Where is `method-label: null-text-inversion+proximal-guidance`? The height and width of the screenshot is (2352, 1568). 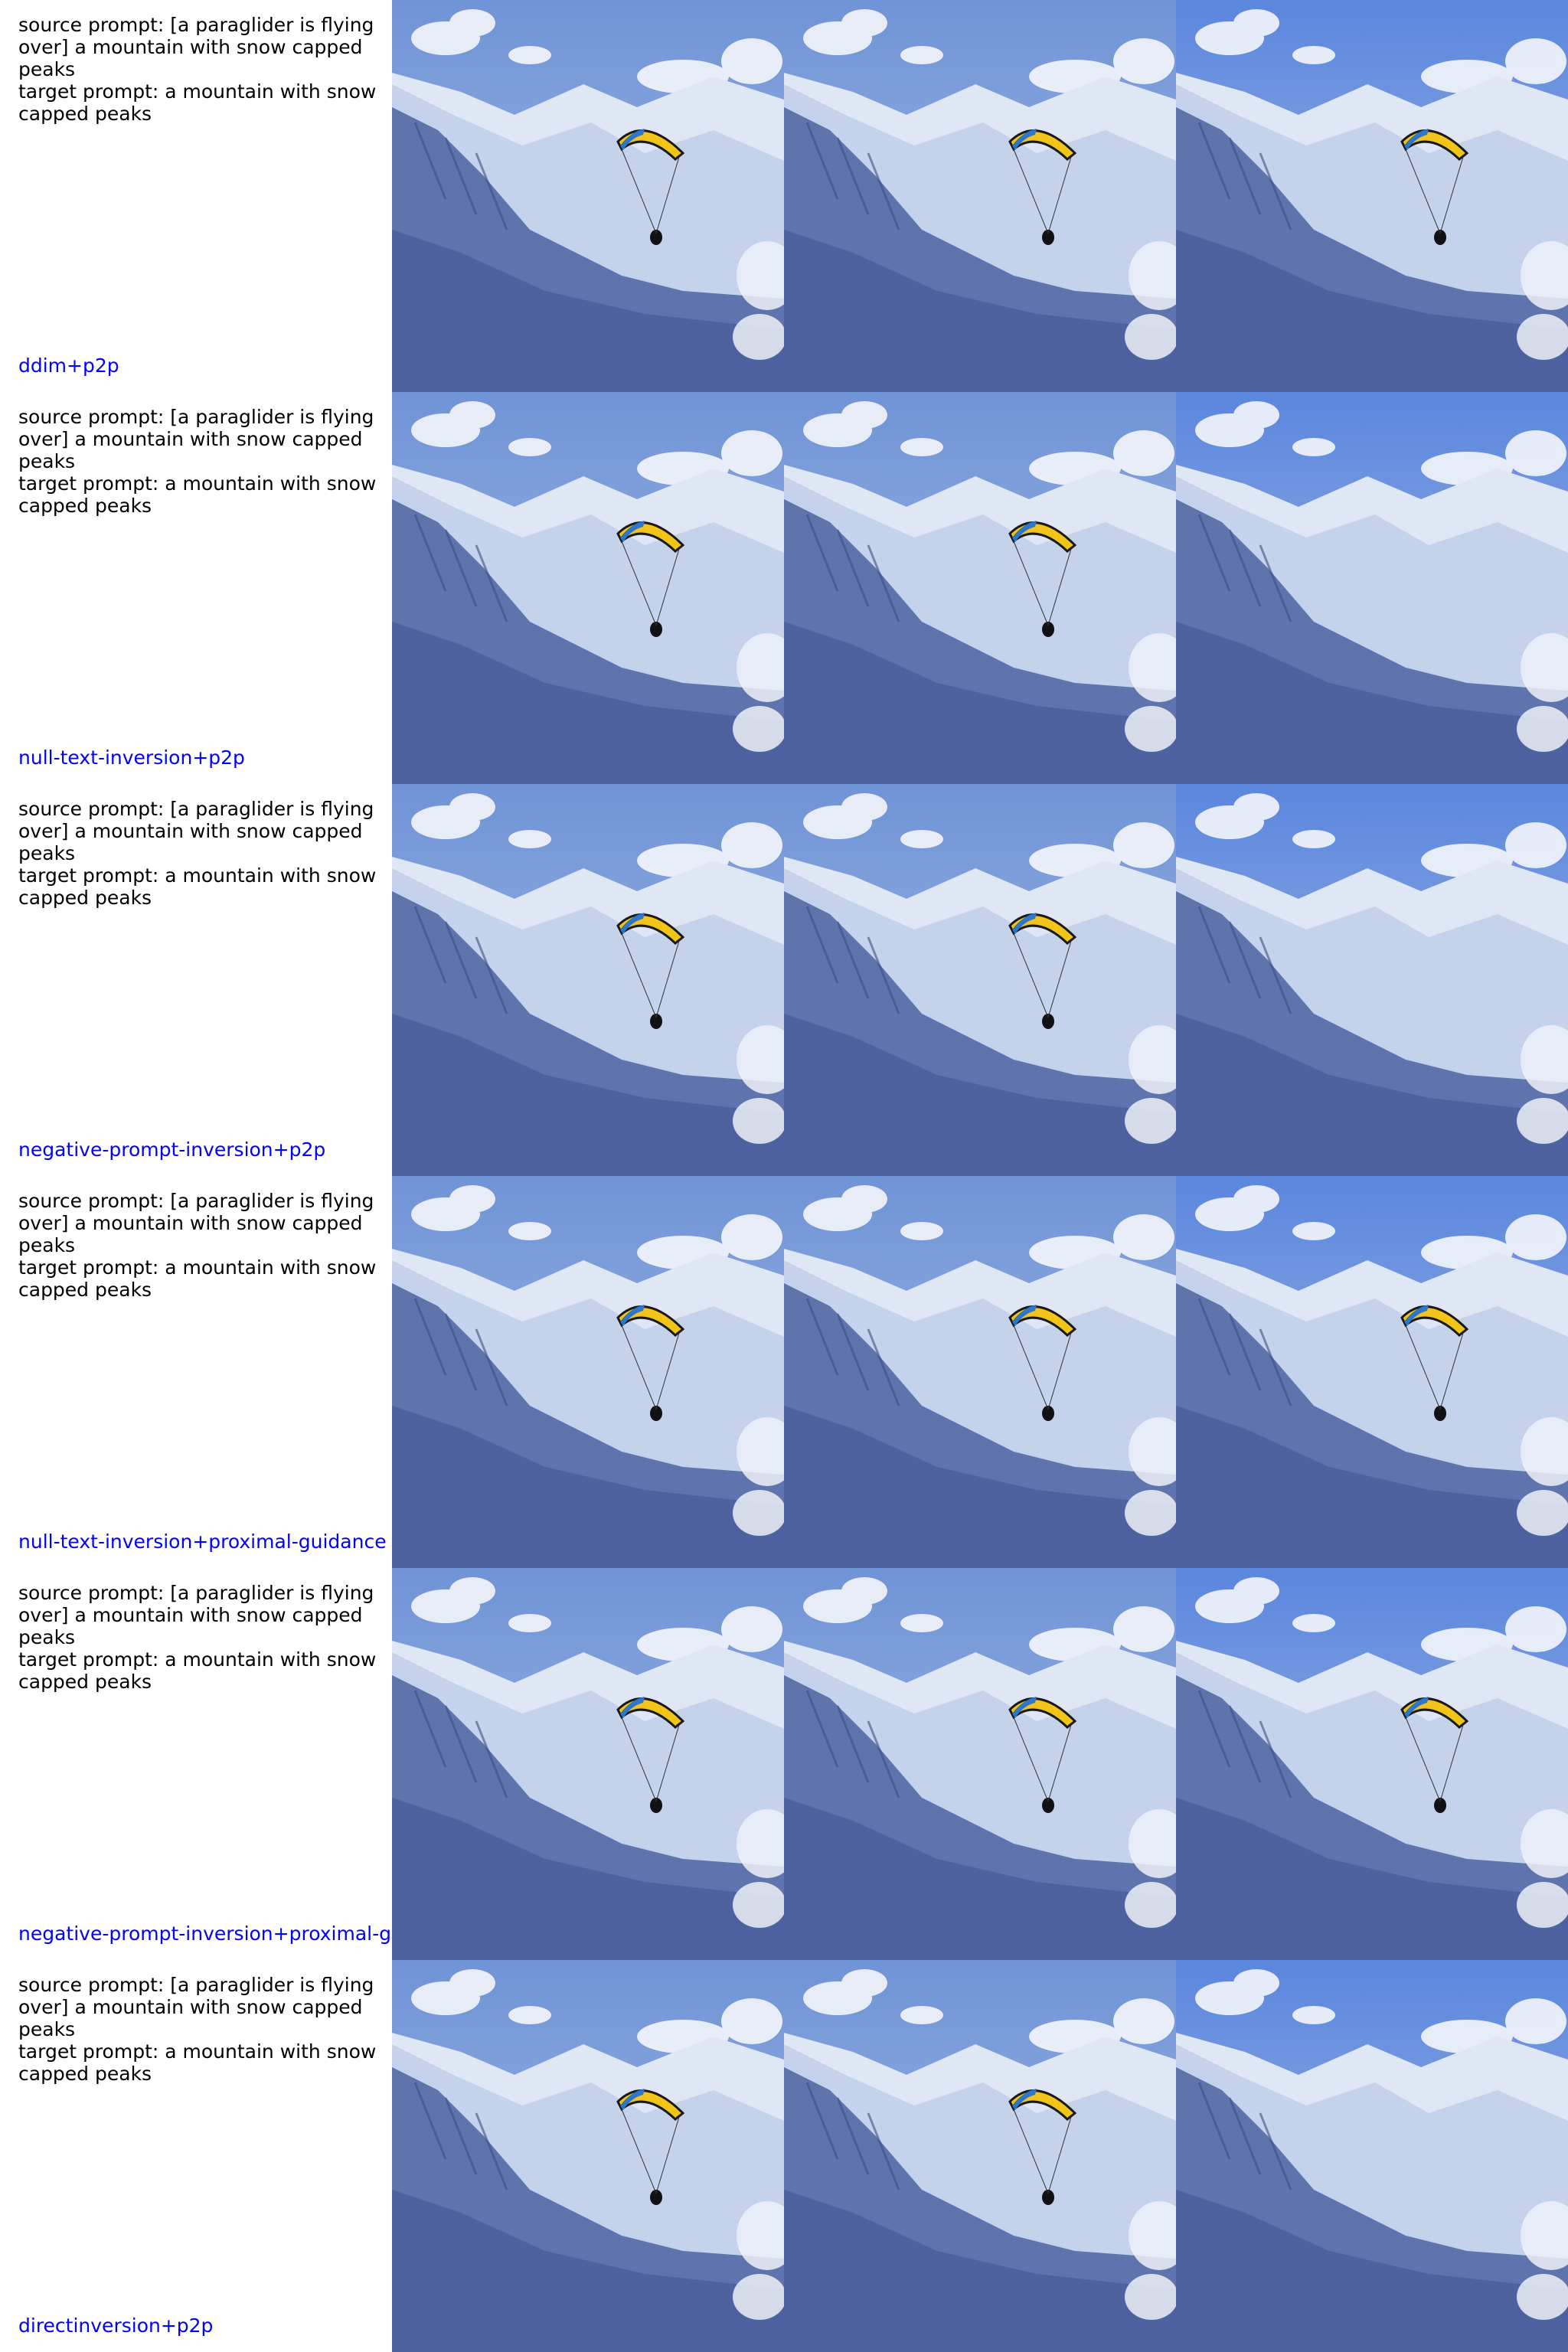 method-label: null-text-inversion+proximal-guidance is located at coordinates (202, 1541).